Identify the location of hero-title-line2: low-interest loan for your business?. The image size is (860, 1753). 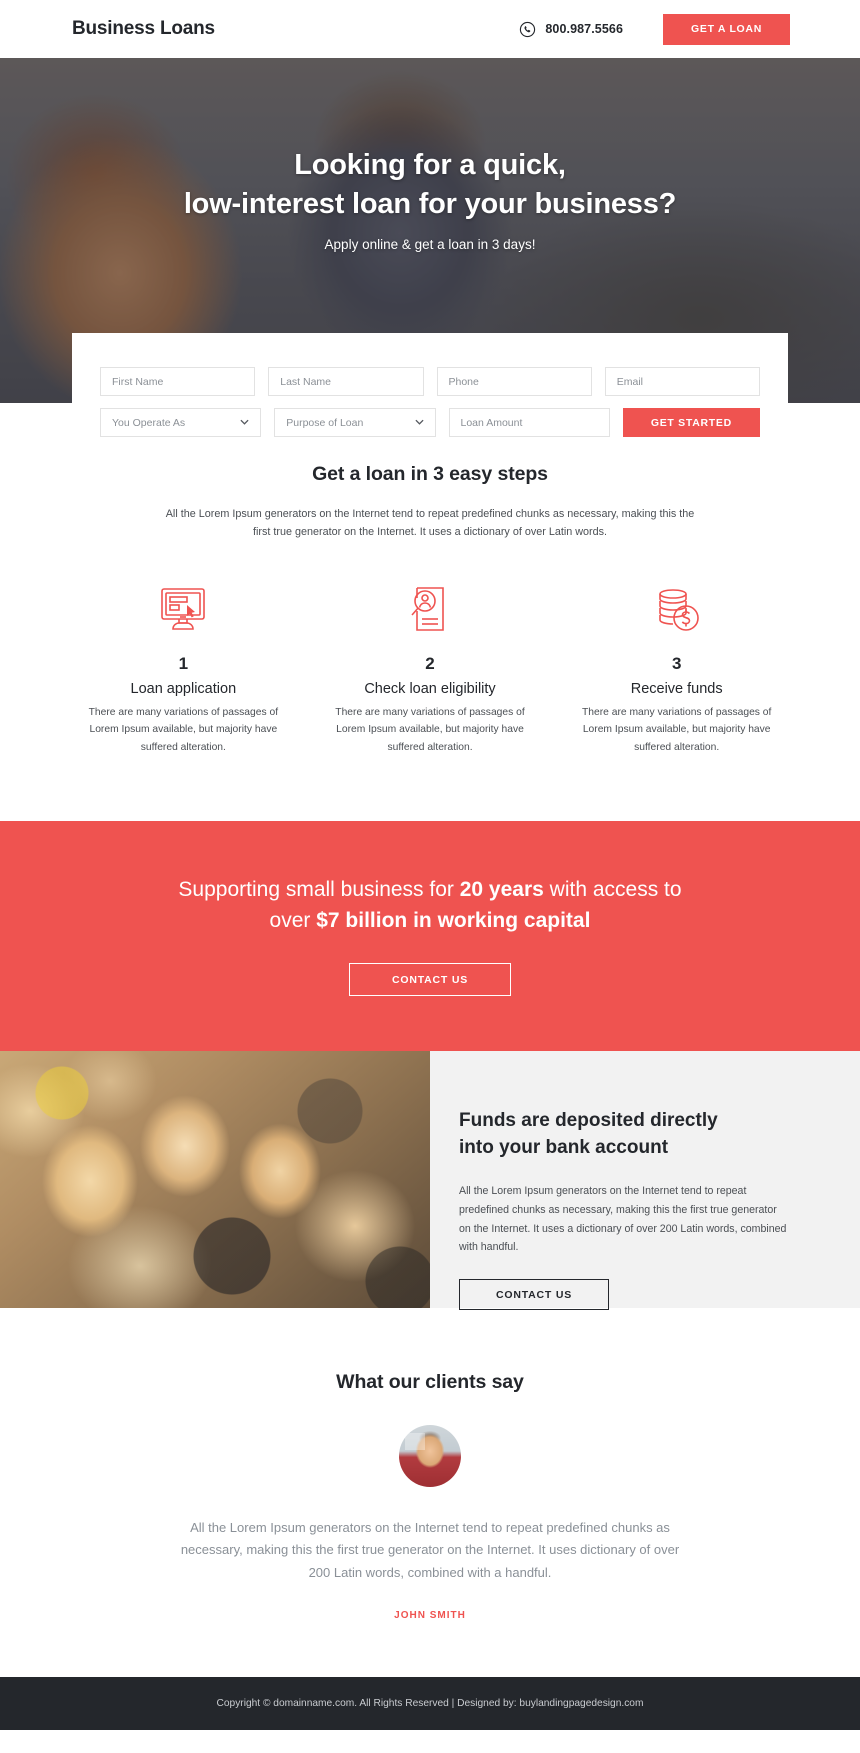
(430, 203).